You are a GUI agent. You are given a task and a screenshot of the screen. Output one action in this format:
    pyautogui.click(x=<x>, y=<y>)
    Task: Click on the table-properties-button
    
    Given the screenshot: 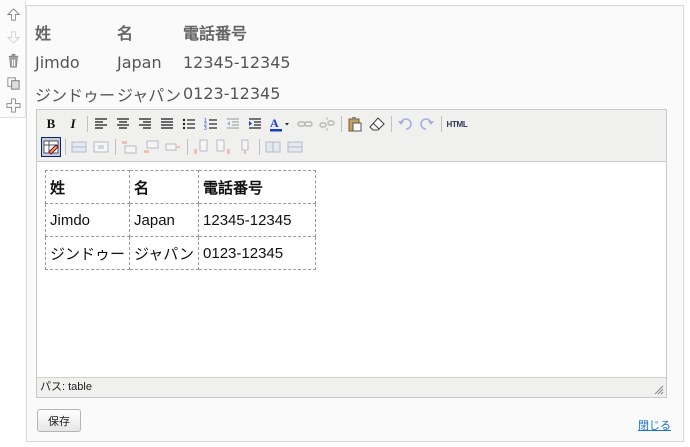 What is the action you would take?
    pyautogui.click(x=51, y=147)
    